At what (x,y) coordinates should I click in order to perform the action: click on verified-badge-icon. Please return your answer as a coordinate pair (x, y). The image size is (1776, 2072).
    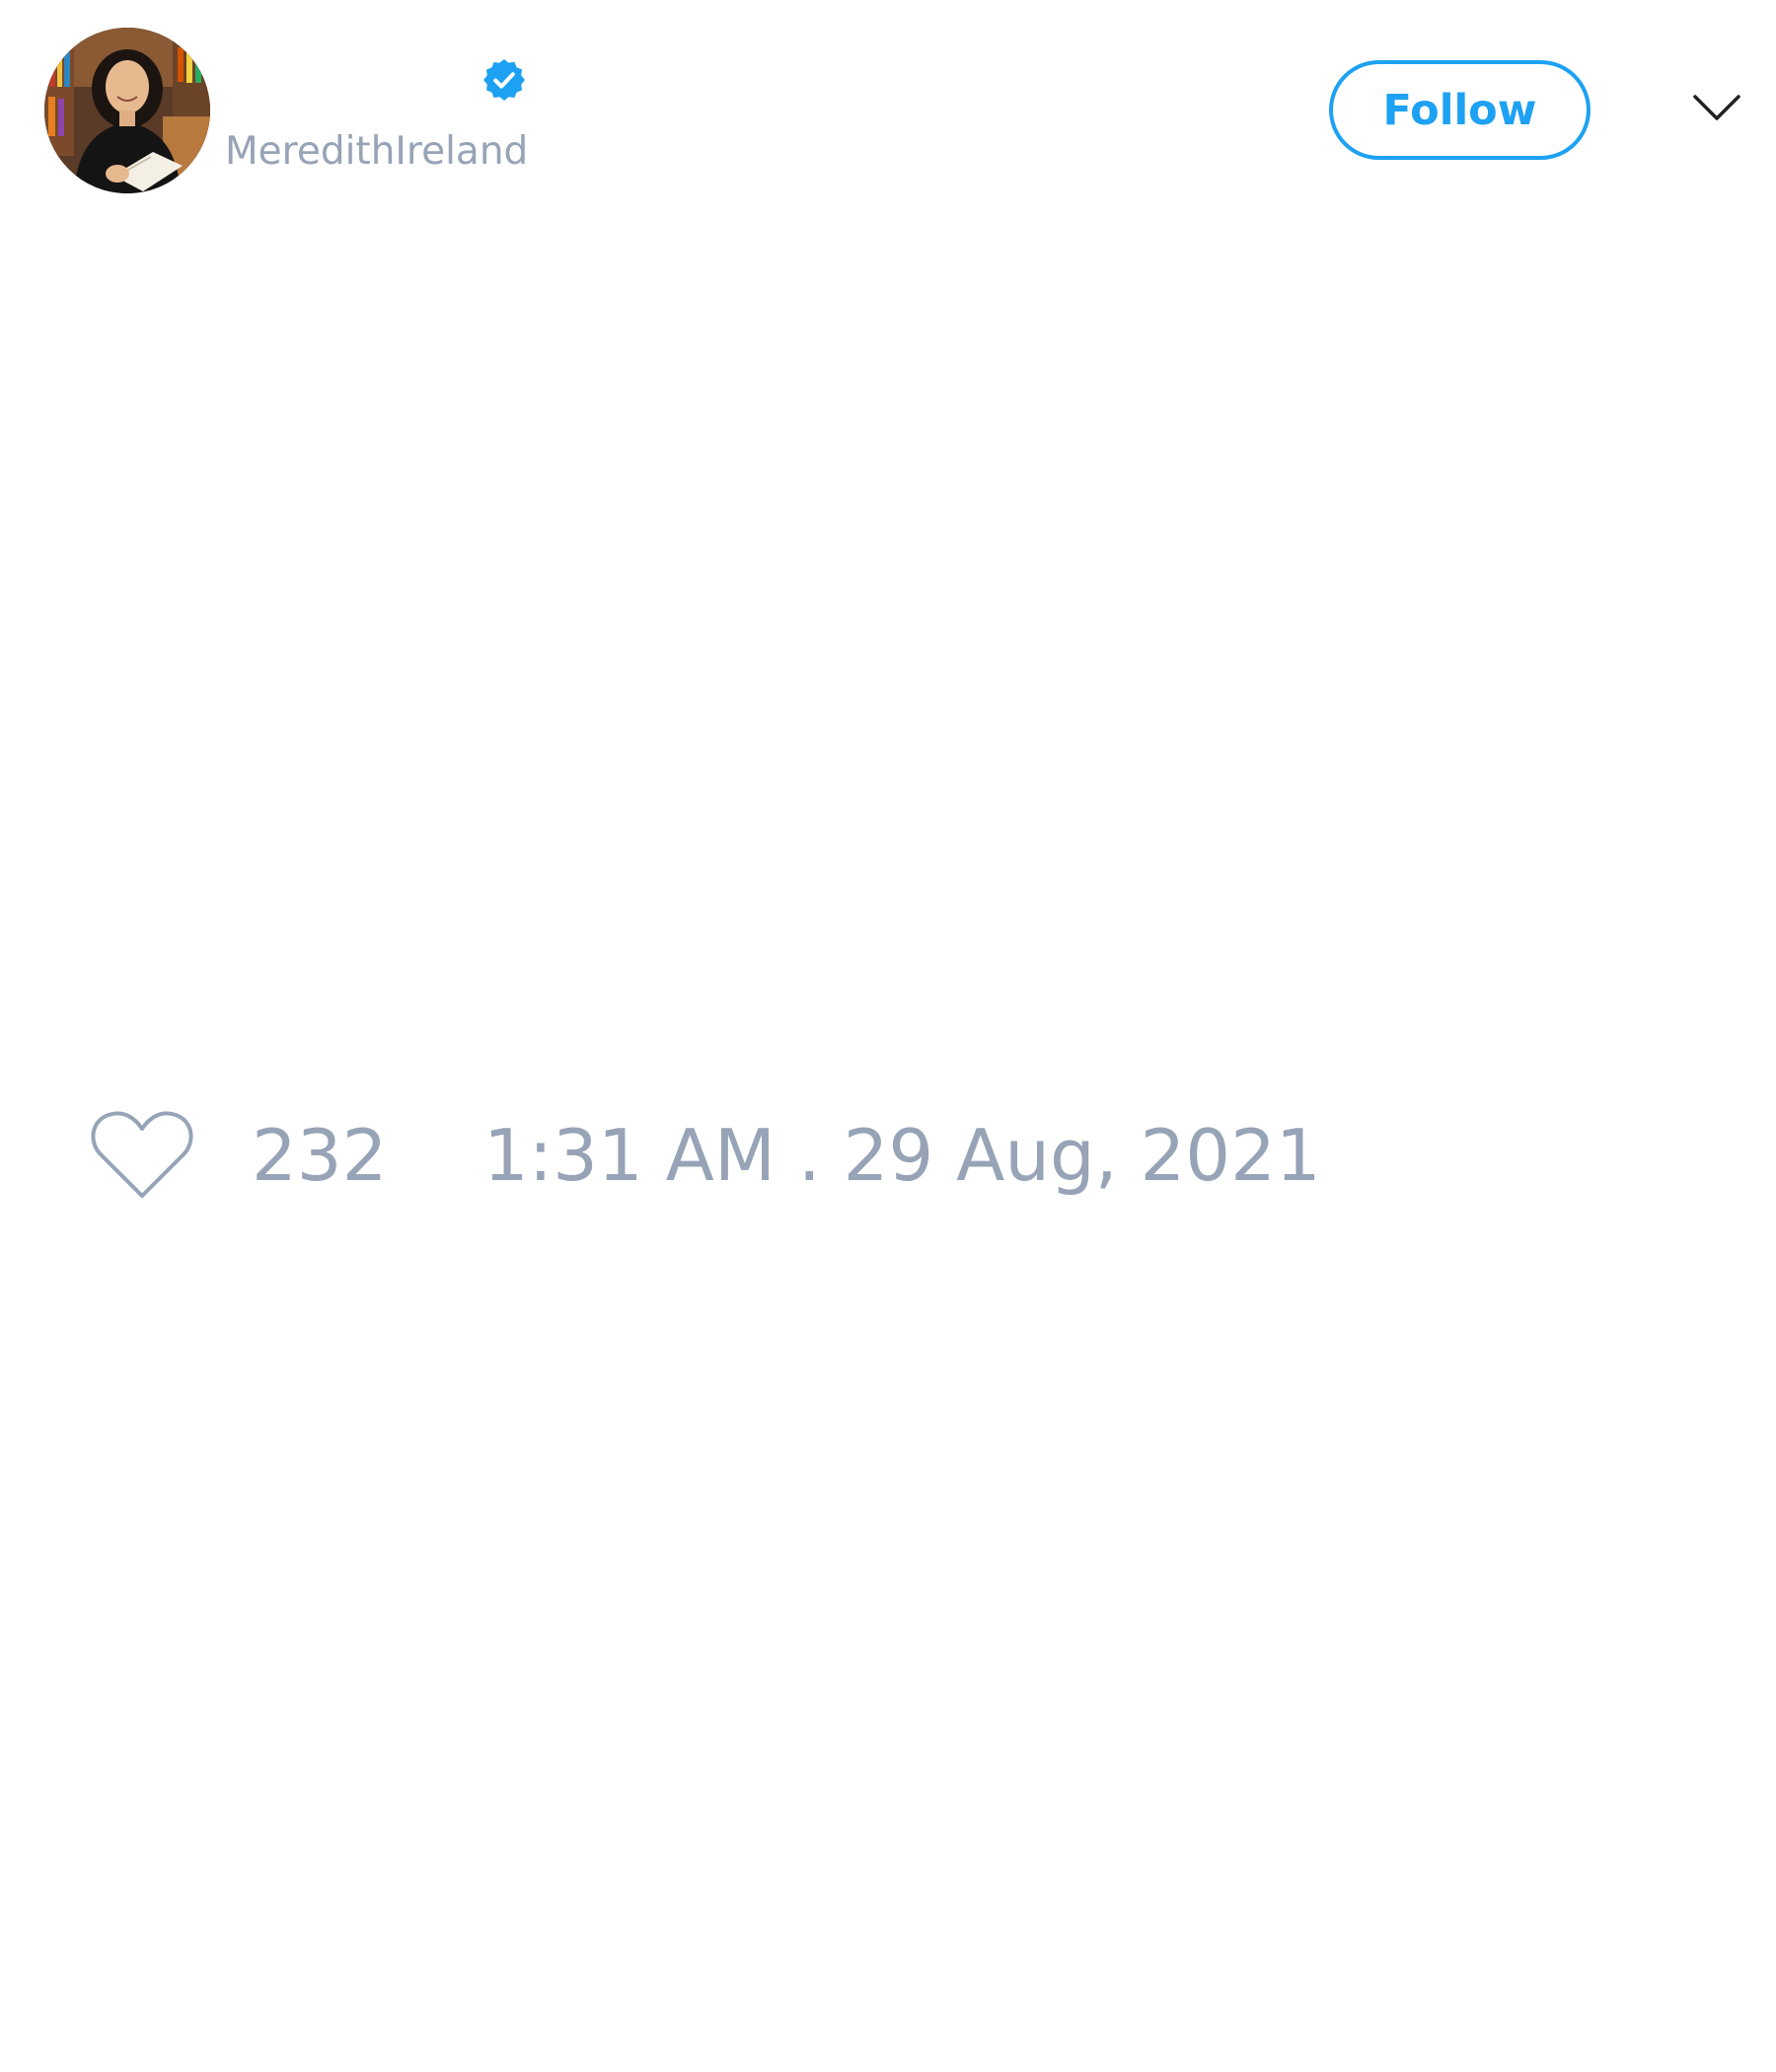
    Looking at the image, I should click on (504, 80).